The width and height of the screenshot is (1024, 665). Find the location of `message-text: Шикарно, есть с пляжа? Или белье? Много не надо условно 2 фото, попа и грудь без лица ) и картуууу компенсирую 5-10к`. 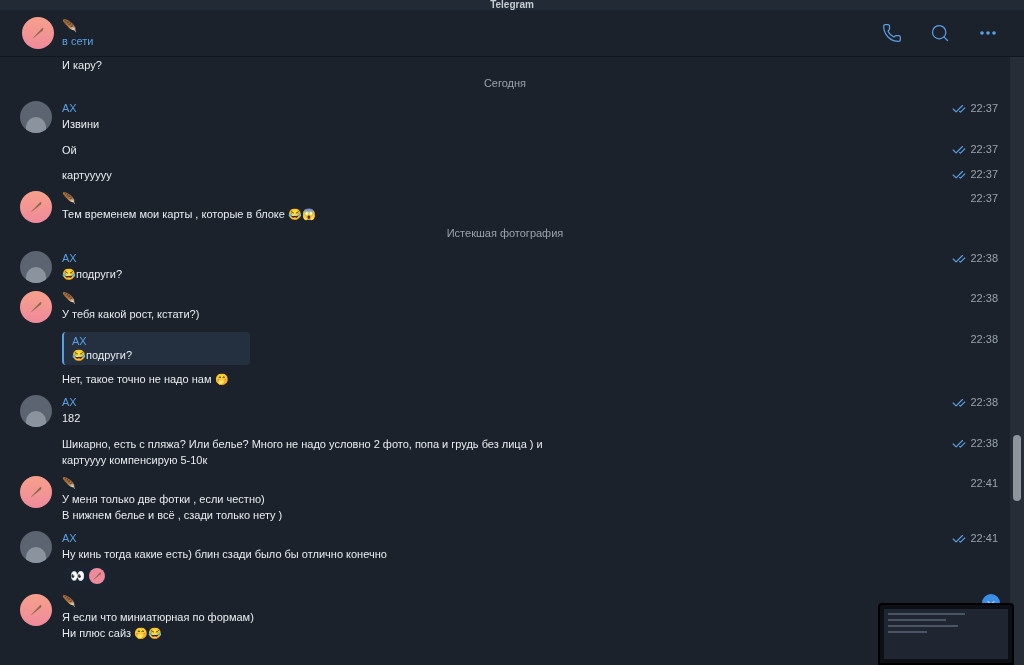

message-text: Шикарно, есть с пляжа? Или белье? Много не надо условно 2 фото, попа и грудь без лица ) и картуууу компенсирую 5-10к is located at coordinates (302, 452).